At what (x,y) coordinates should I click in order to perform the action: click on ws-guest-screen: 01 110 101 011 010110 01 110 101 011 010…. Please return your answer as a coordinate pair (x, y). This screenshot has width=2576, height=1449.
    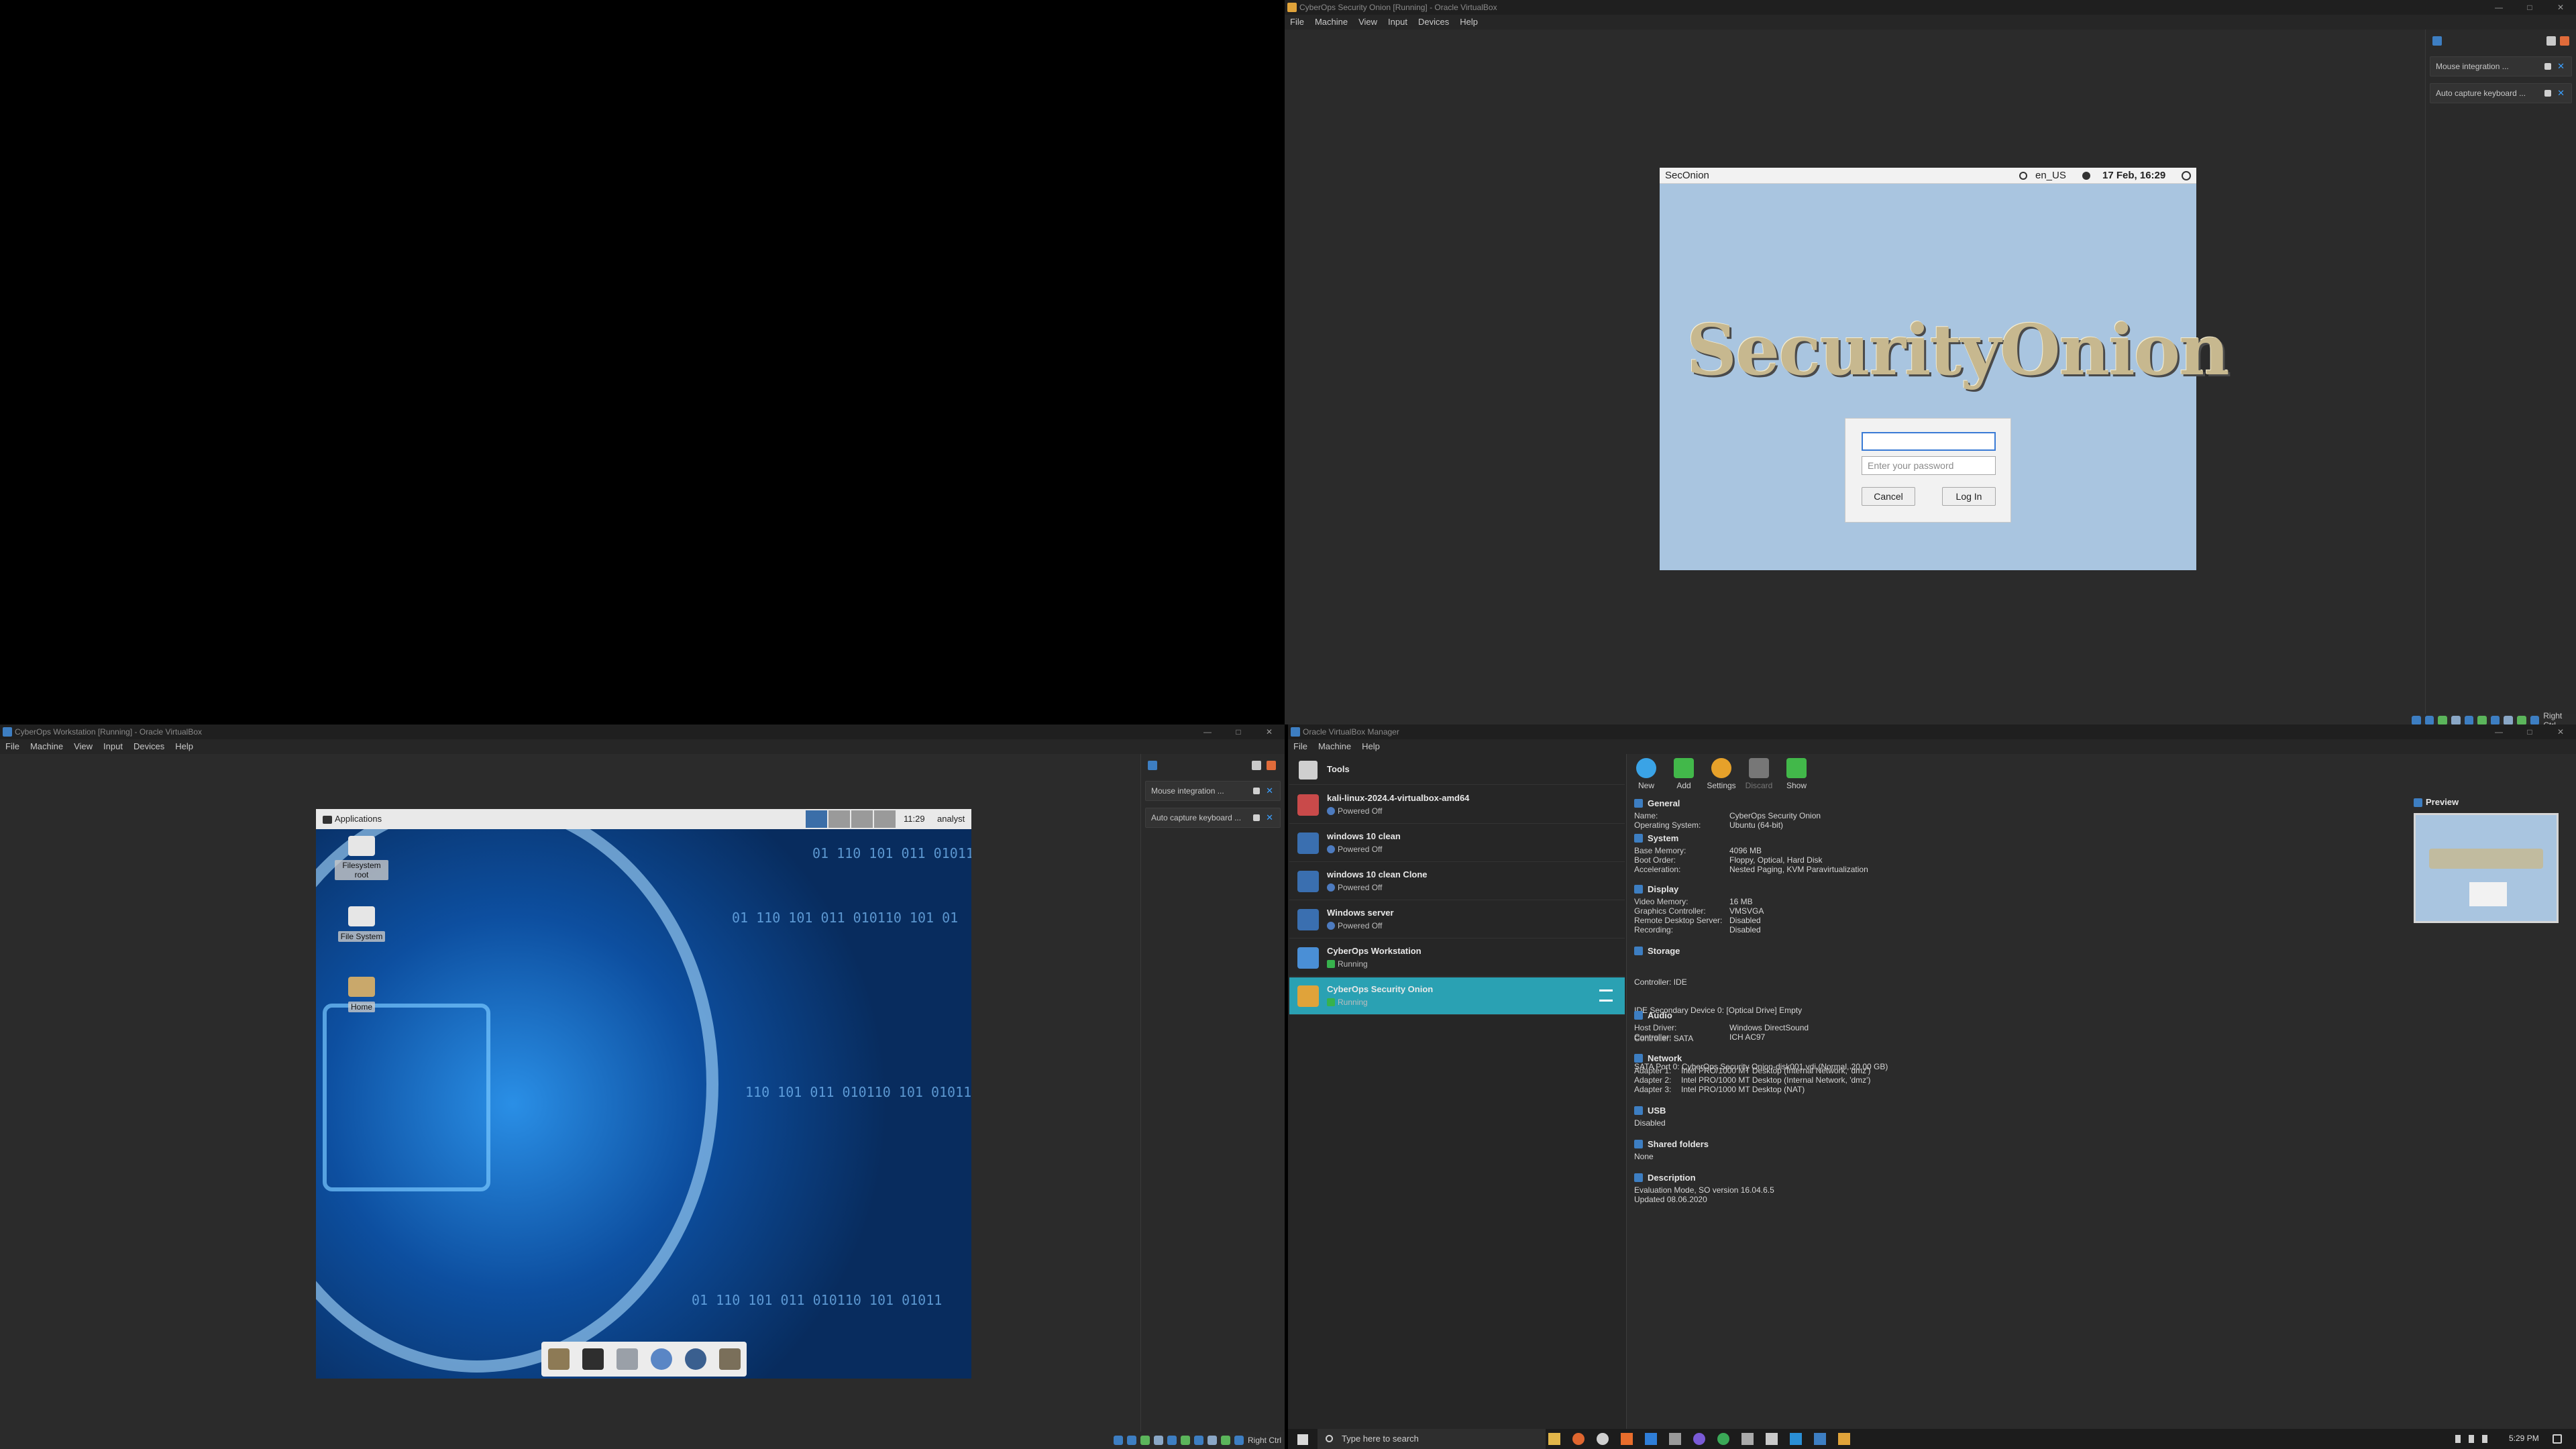
    Looking at the image, I should click on (643, 1094).